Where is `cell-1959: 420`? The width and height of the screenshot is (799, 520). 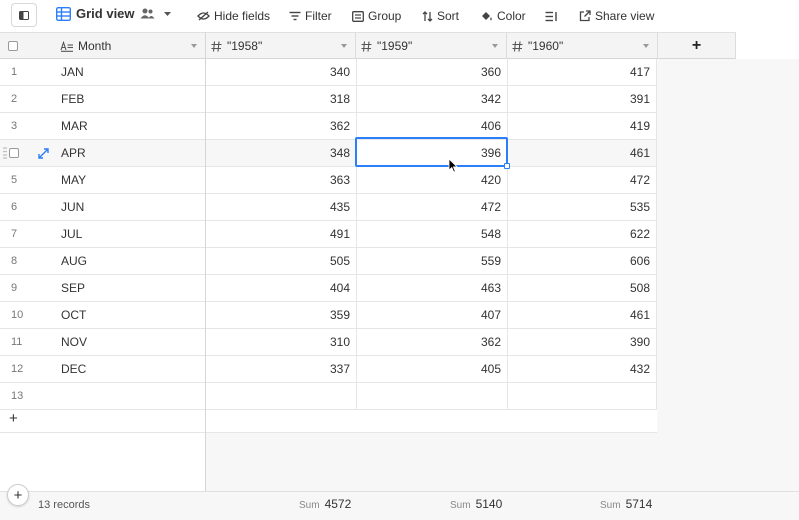 cell-1959: 420 is located at coordinates (431, 180).